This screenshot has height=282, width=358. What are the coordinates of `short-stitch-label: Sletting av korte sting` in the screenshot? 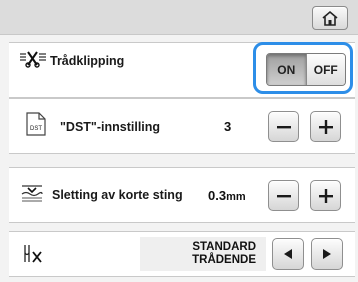 It's located at (117, 195).